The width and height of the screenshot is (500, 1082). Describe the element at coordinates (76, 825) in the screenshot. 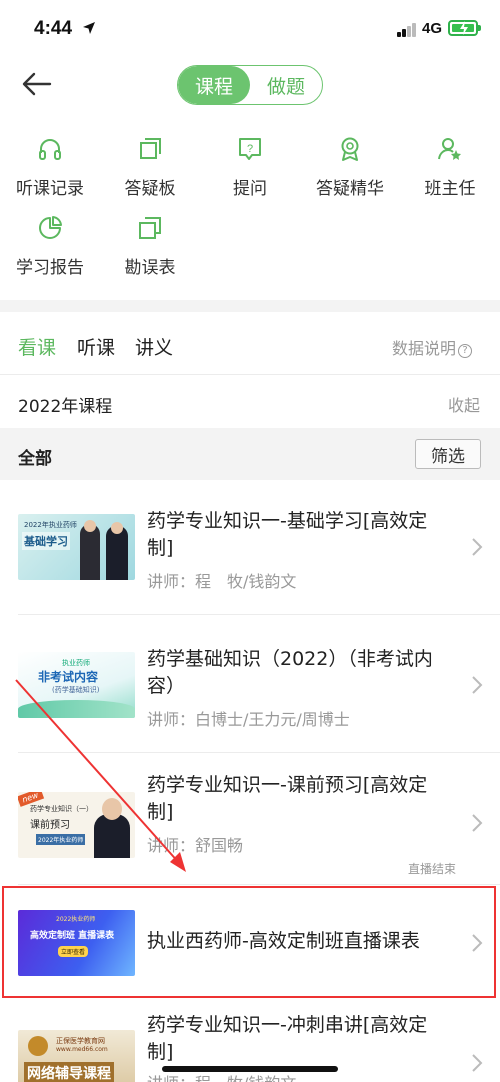

I see `course-thumbnail: new 药学专业知识（一） 课前预习 2022年执业药师` at that location.